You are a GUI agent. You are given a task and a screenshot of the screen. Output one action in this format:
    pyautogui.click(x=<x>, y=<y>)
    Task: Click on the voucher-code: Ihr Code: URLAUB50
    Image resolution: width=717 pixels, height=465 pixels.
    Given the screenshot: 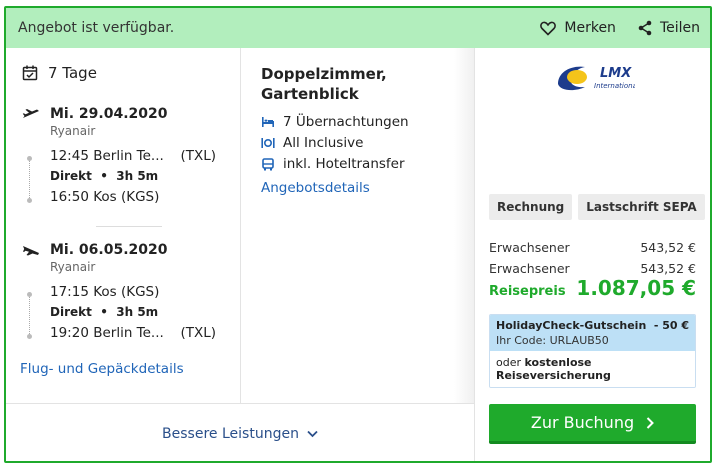 What is the action you would take?
    pyautogui.click(x=552, y=340)
    